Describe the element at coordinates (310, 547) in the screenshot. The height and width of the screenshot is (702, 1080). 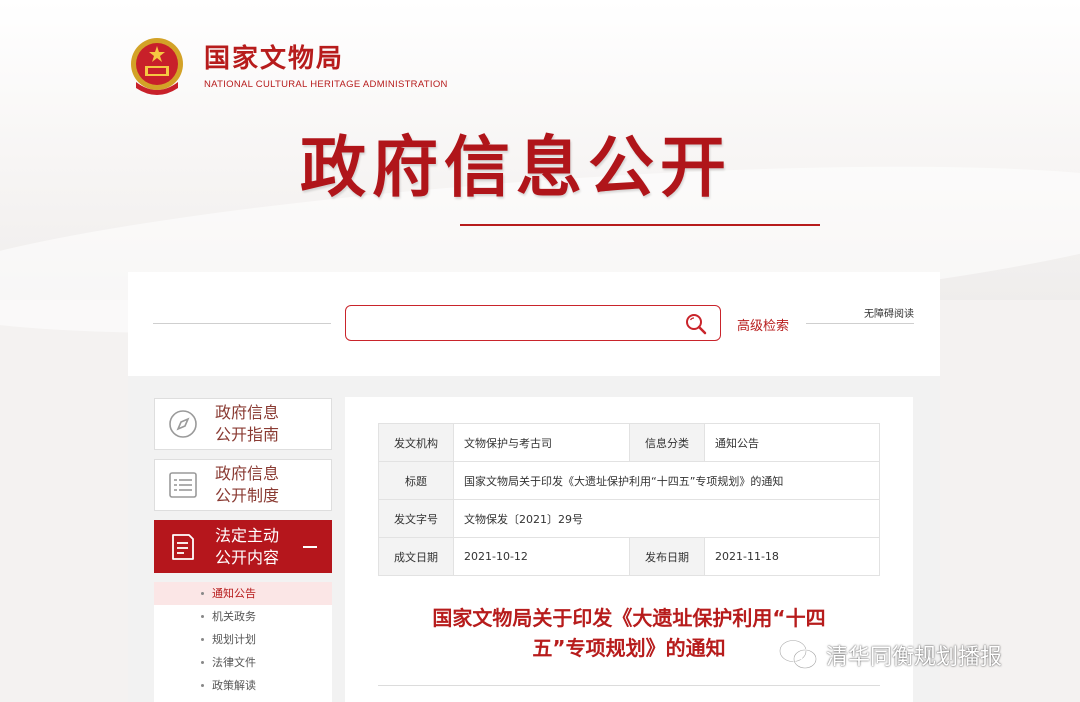
I see `collapse-icon` at that location.